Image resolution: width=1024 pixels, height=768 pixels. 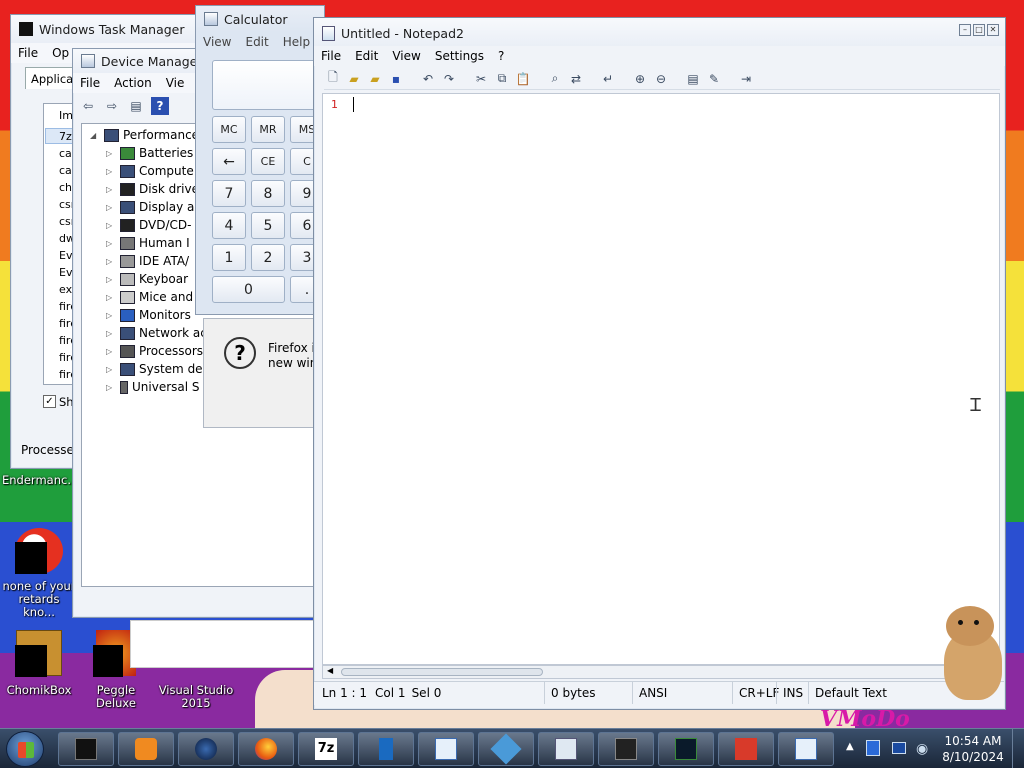 I want to click on tree-item: ▷ System dev, so click(x=158, y=369).